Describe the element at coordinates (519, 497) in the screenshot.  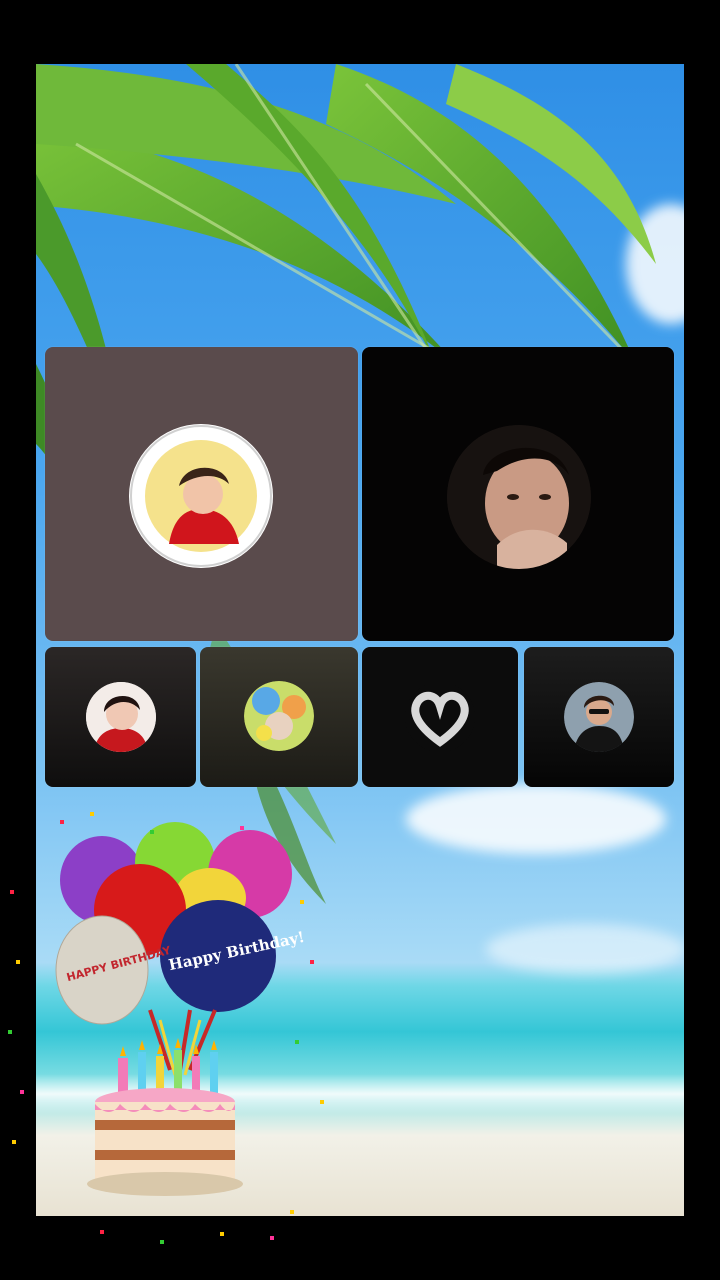
I see `user-avatar-dark-hair` at that location.